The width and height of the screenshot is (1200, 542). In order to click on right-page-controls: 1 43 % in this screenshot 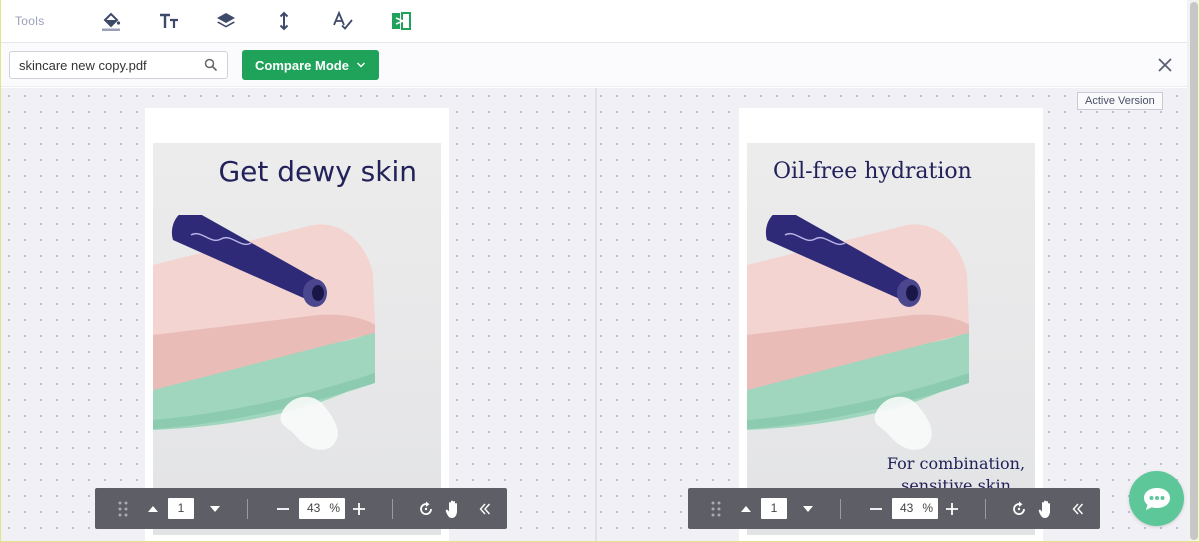, I will do `click(894, 508)`.